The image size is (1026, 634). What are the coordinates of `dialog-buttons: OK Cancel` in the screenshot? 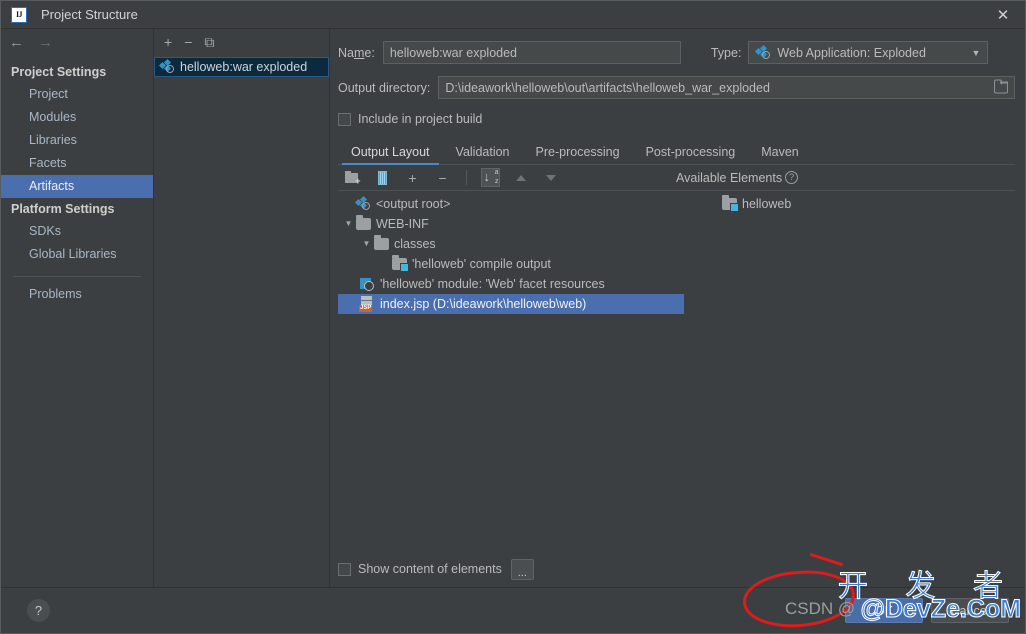 It's located at (927, 610).